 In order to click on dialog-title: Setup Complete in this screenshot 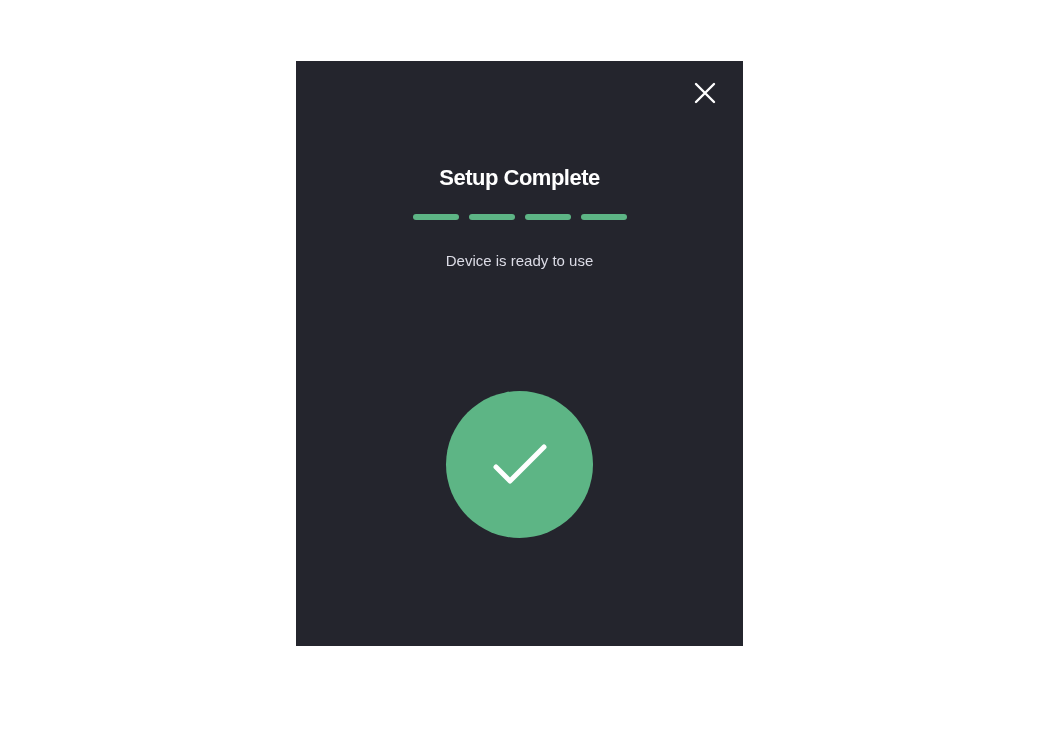, I will do `click(519, 178)`.